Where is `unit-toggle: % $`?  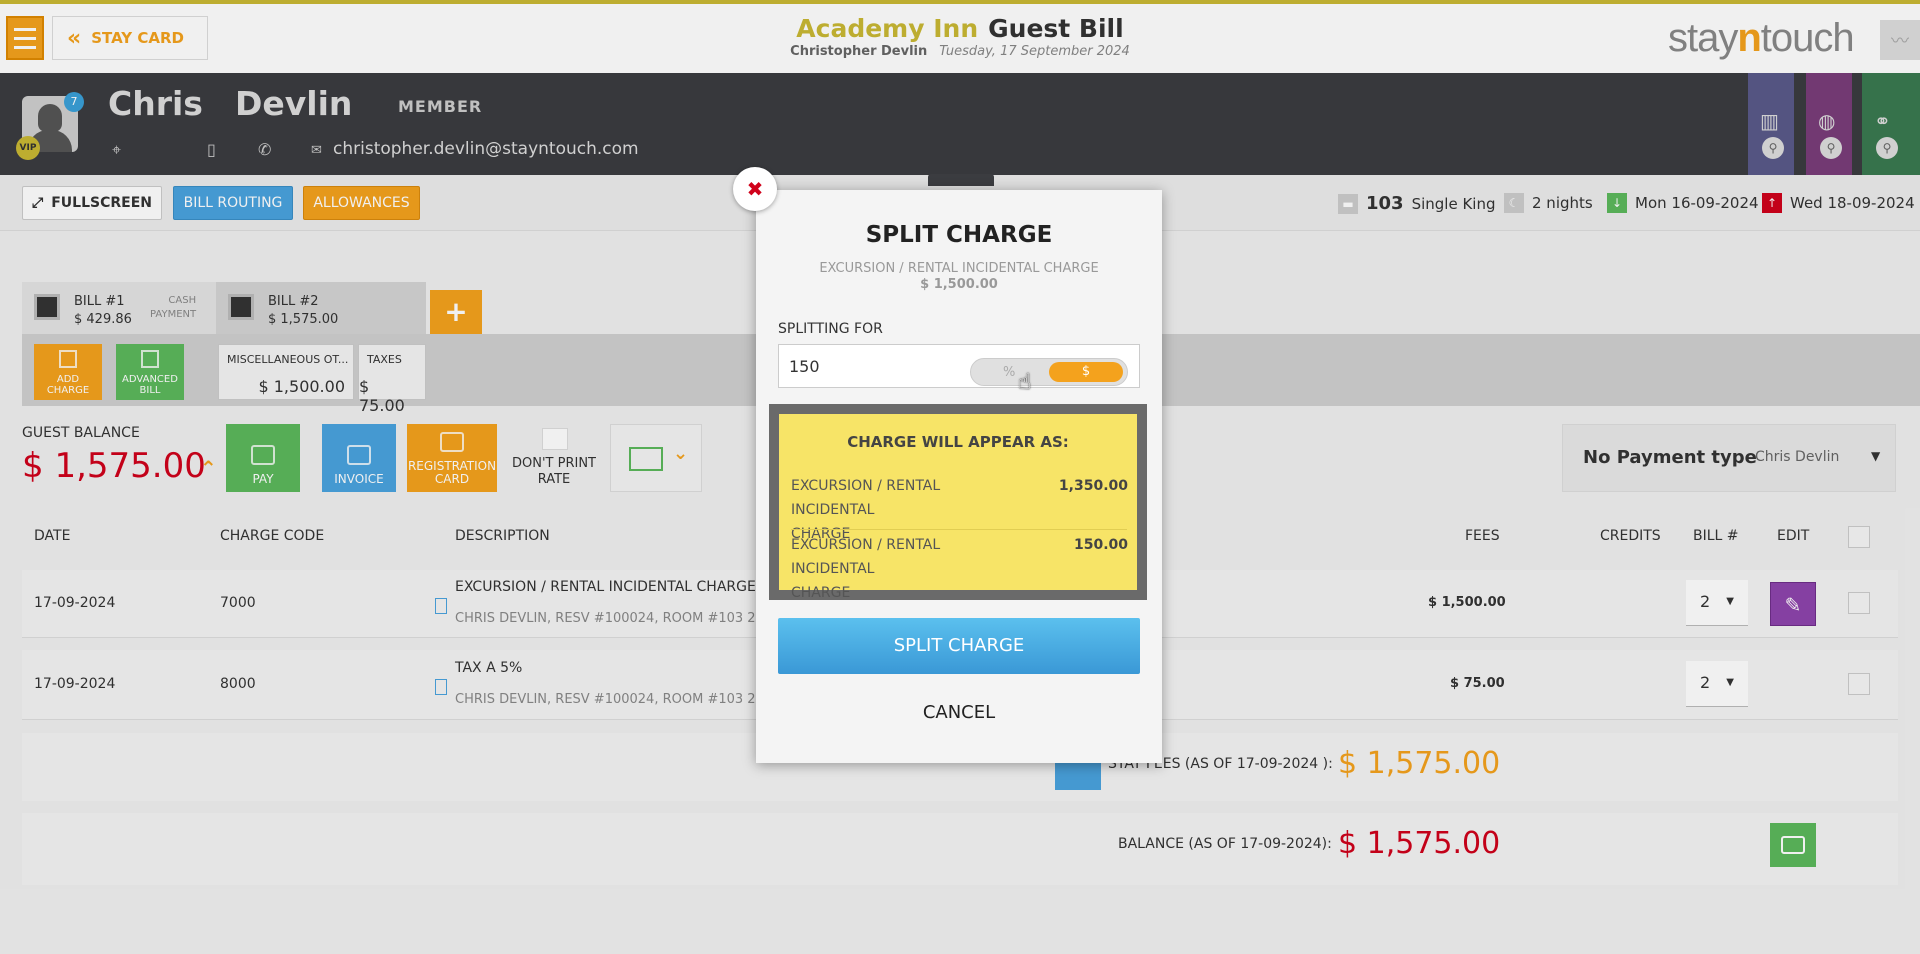
unit-toggle: % $ is located at coordinates (1049, 372).